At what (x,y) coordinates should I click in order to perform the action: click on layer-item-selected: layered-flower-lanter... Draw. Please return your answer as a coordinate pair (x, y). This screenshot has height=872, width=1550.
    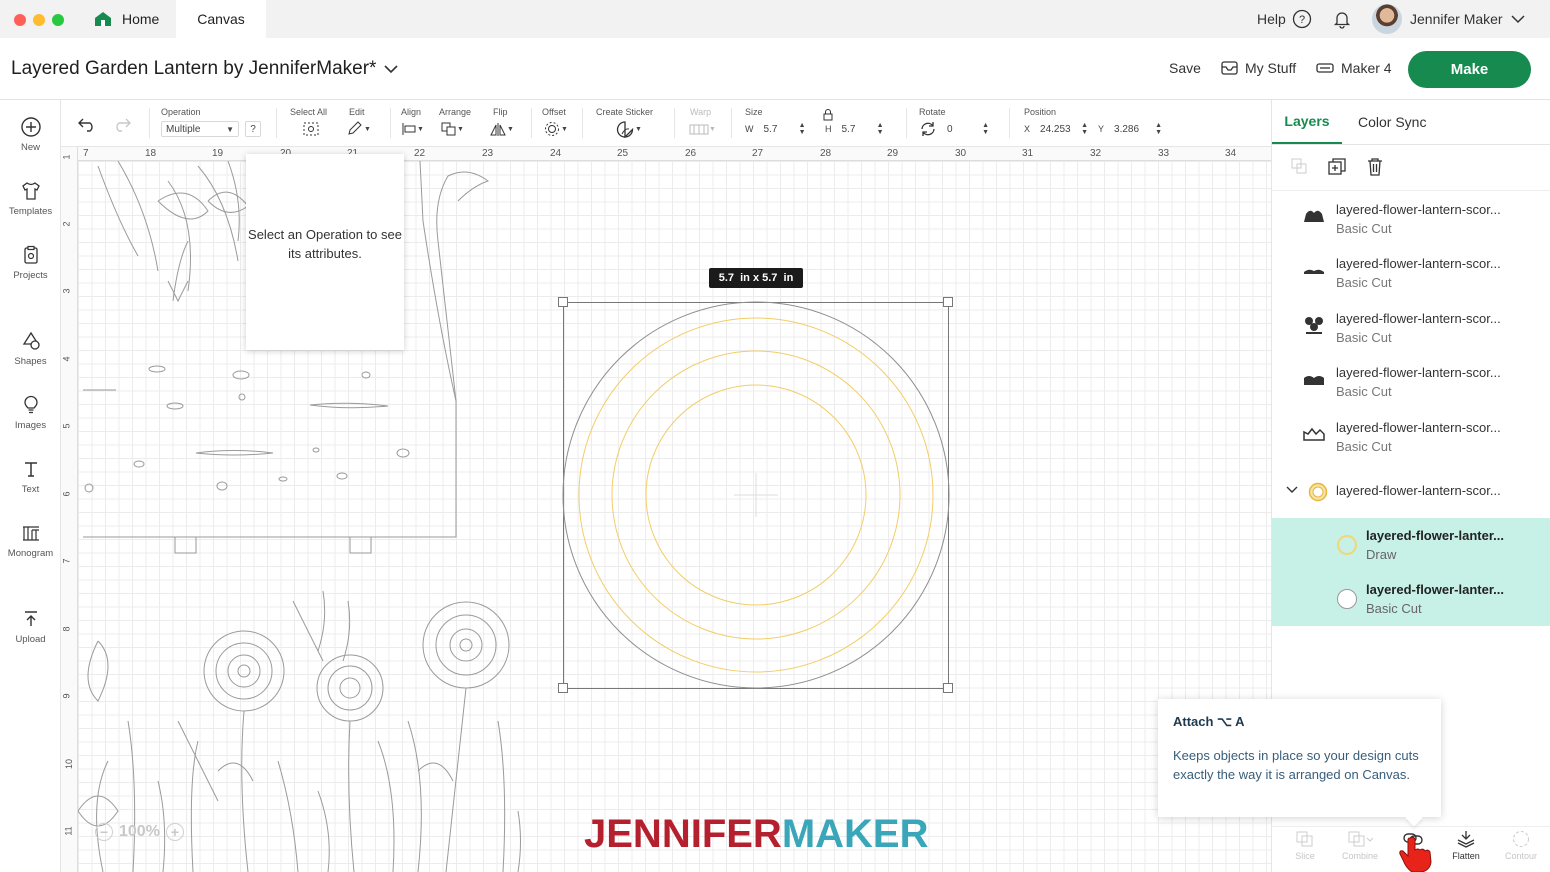
    Looking at the image, I should click on (1411, 545).